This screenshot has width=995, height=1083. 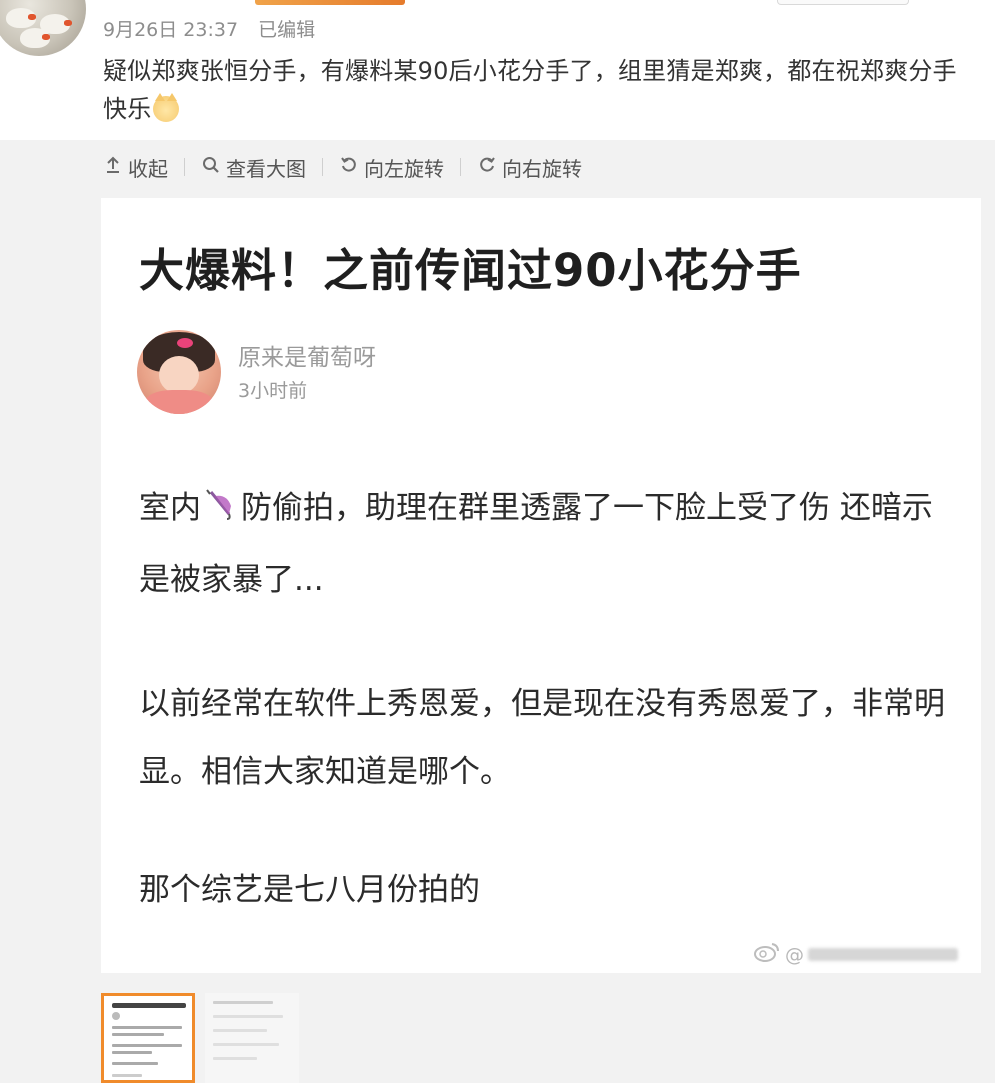 I want to click on view-large-label: 查看大图, so click(x=266, y=168).